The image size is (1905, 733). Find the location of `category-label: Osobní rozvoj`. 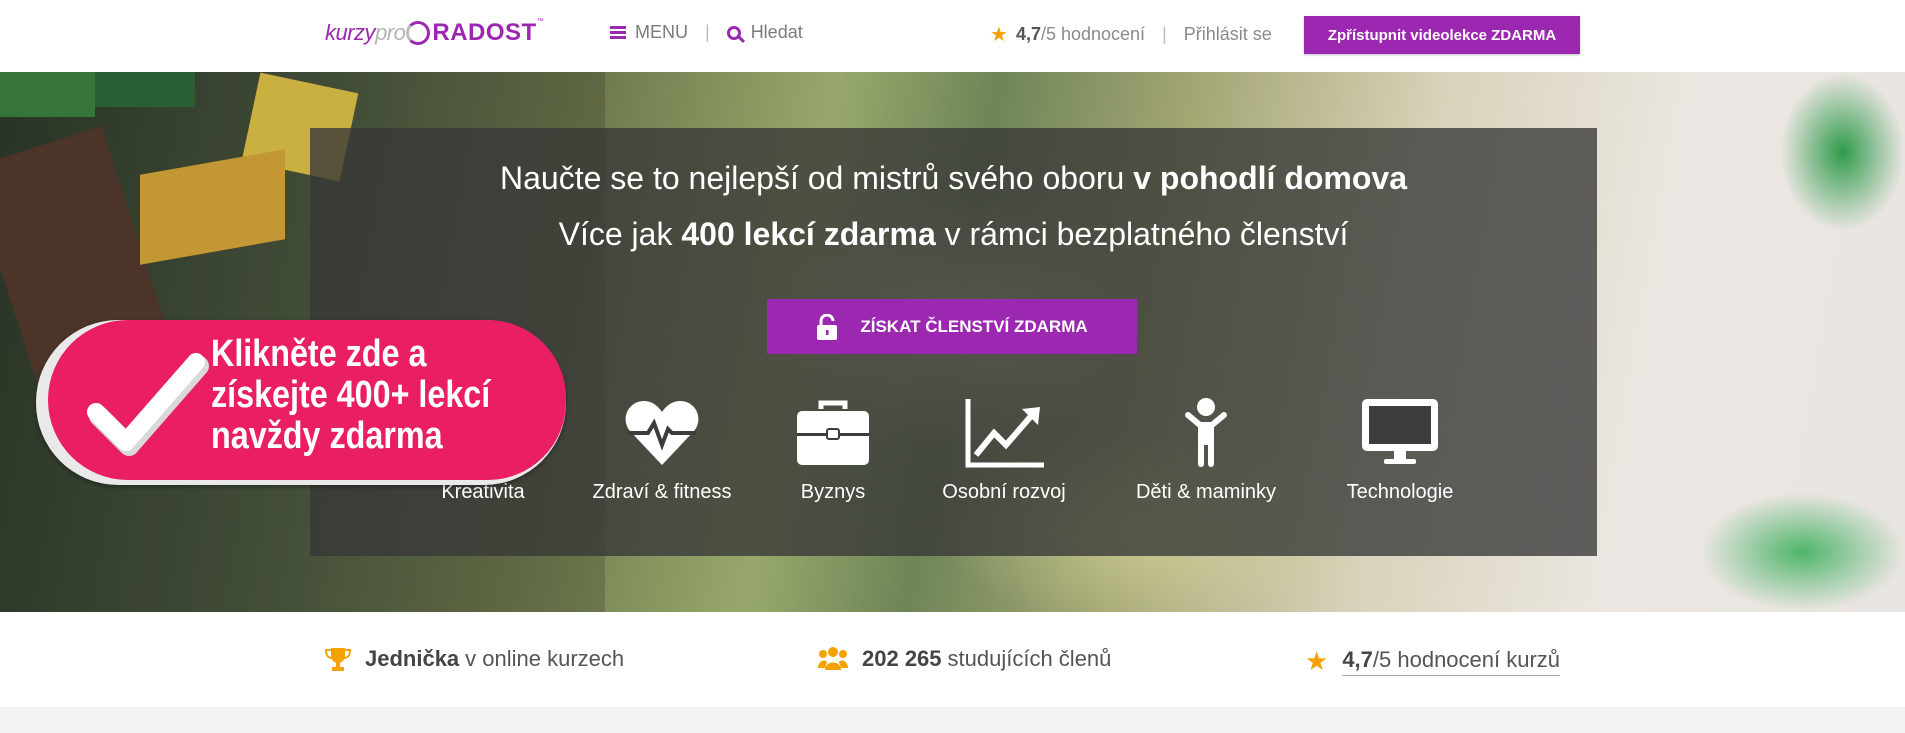

category-label: Osobní rozvoj is located at coordinates (1004, 492).